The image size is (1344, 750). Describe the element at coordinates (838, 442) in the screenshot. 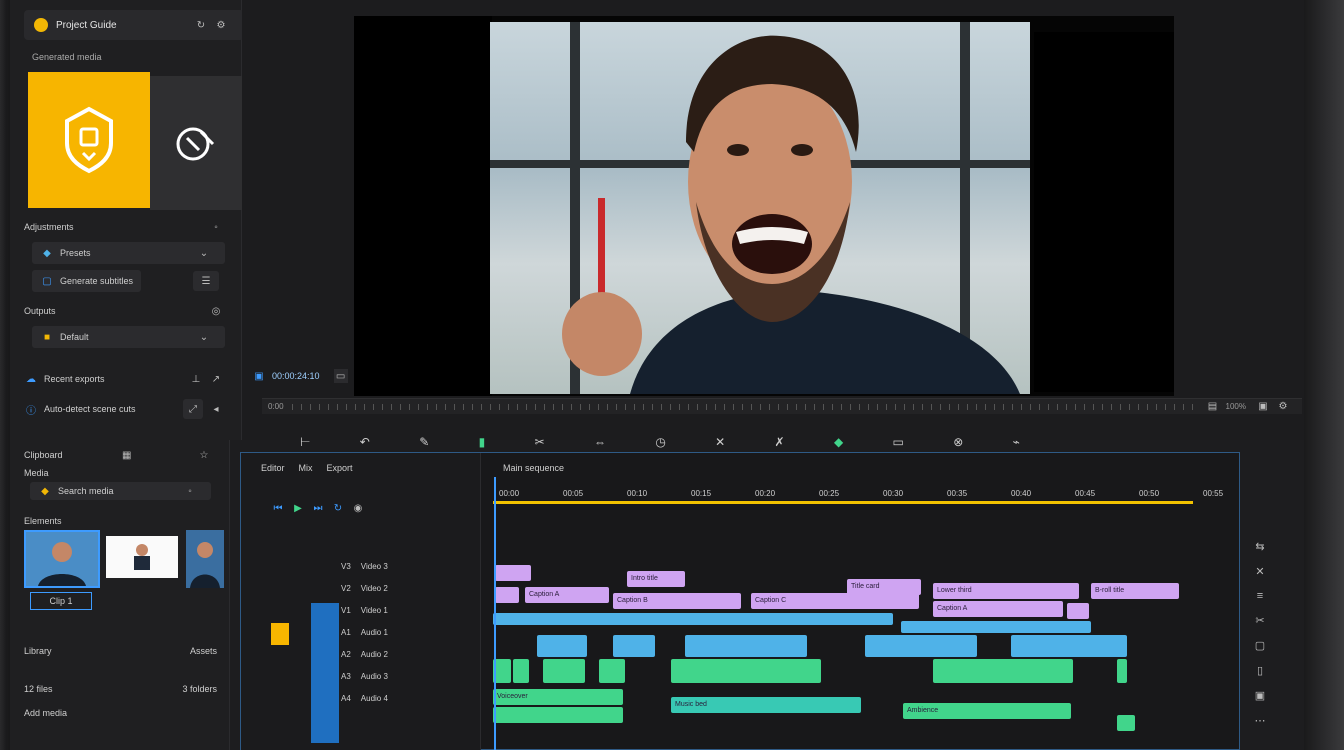

I see `keyframe-icon: ◆` at that location.